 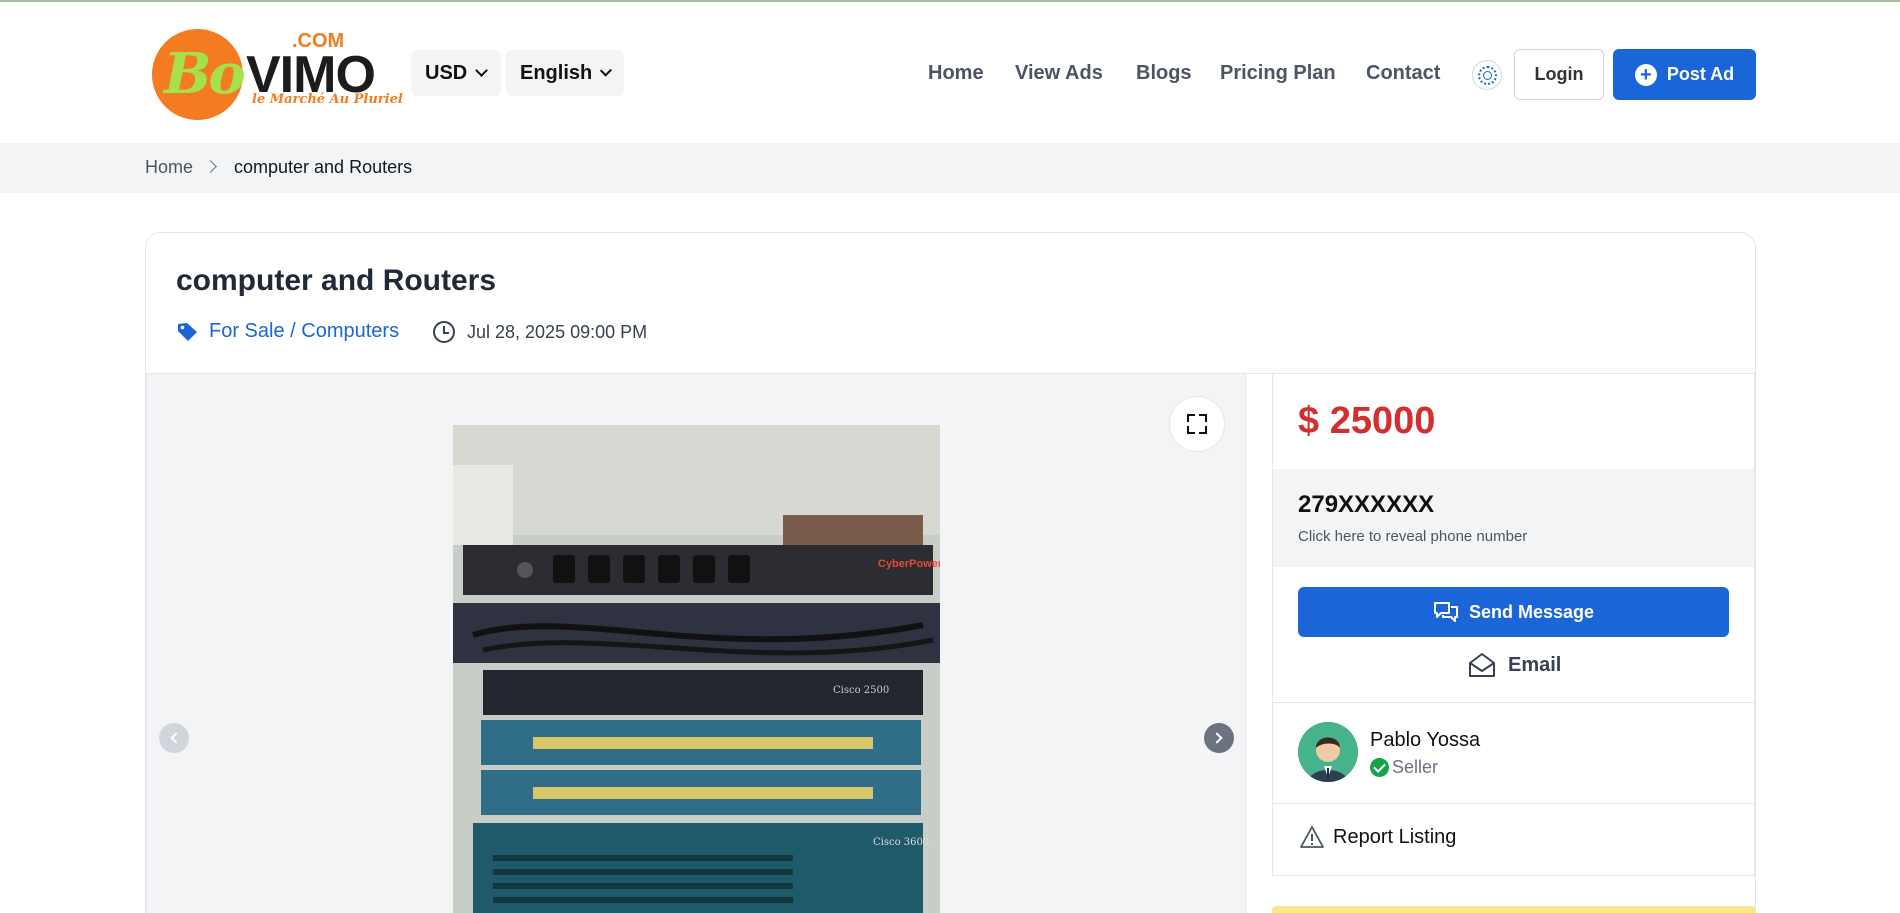 I want to click on listing-category: For Sale / Computers, so click(x=288, y=331).